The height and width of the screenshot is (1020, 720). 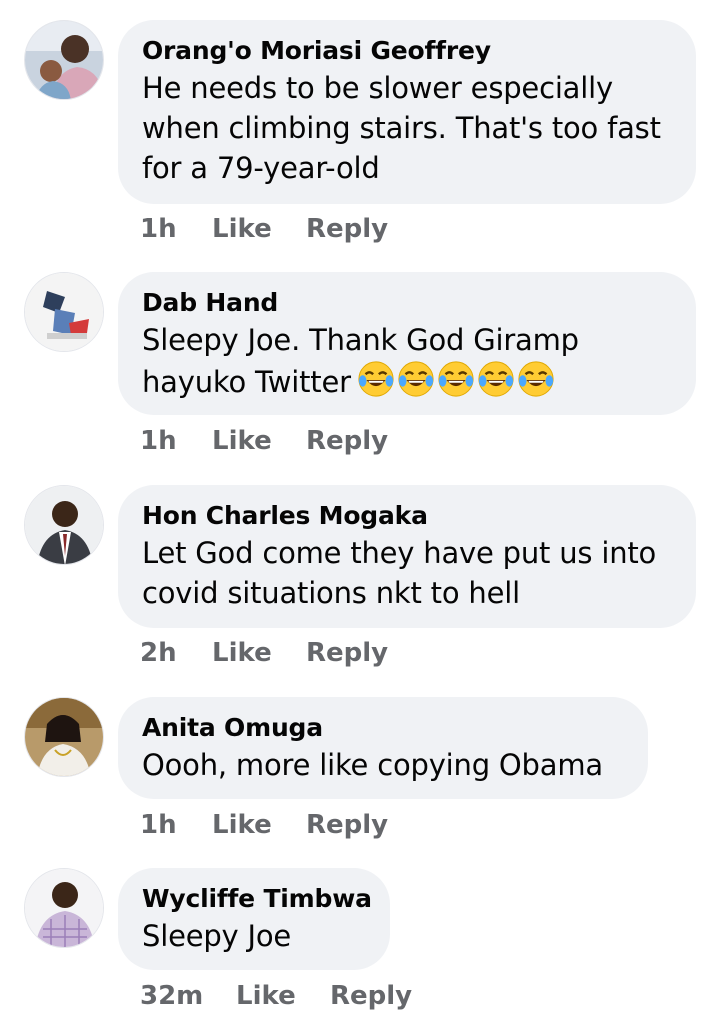 What do you see at coordinates (176, 653) in the screenshot?
I see `comment-timestamp: 2h` at bounding box center [176, 653].